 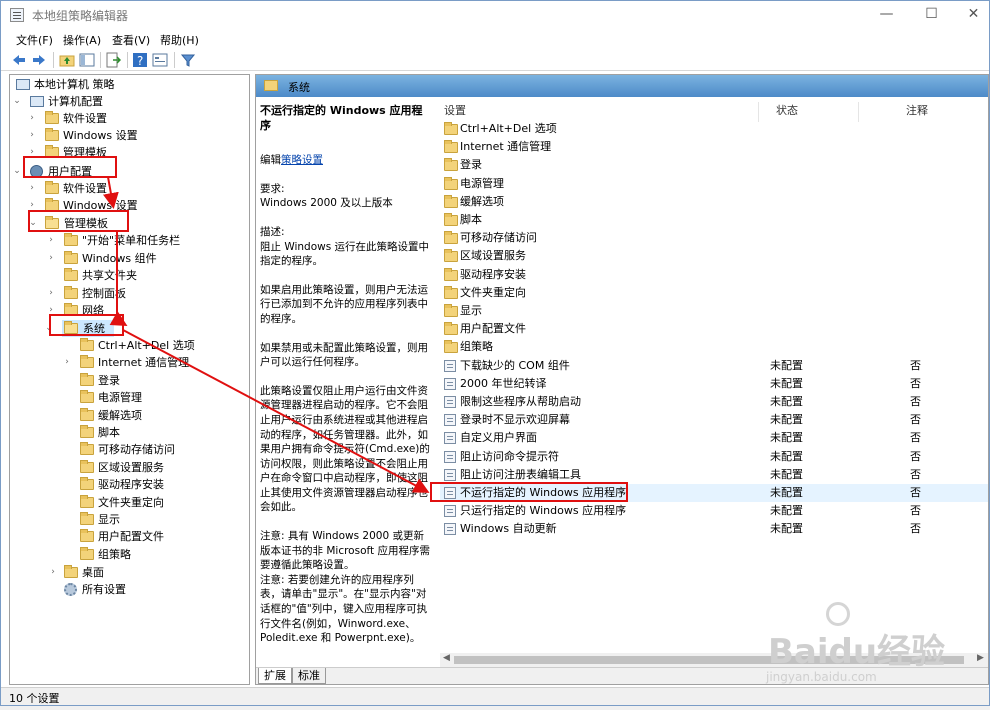 I want to click on watermark-brand: Baidu经验, so click(x=857, y=652).